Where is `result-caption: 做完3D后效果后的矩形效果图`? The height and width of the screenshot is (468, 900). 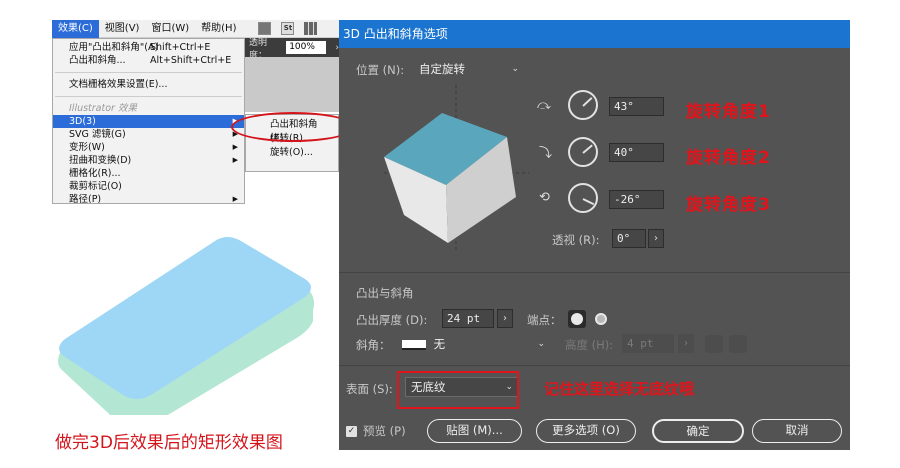
result-caption: 做完3D后效果后的矩形效果图 is located at coordinates (169, 443).